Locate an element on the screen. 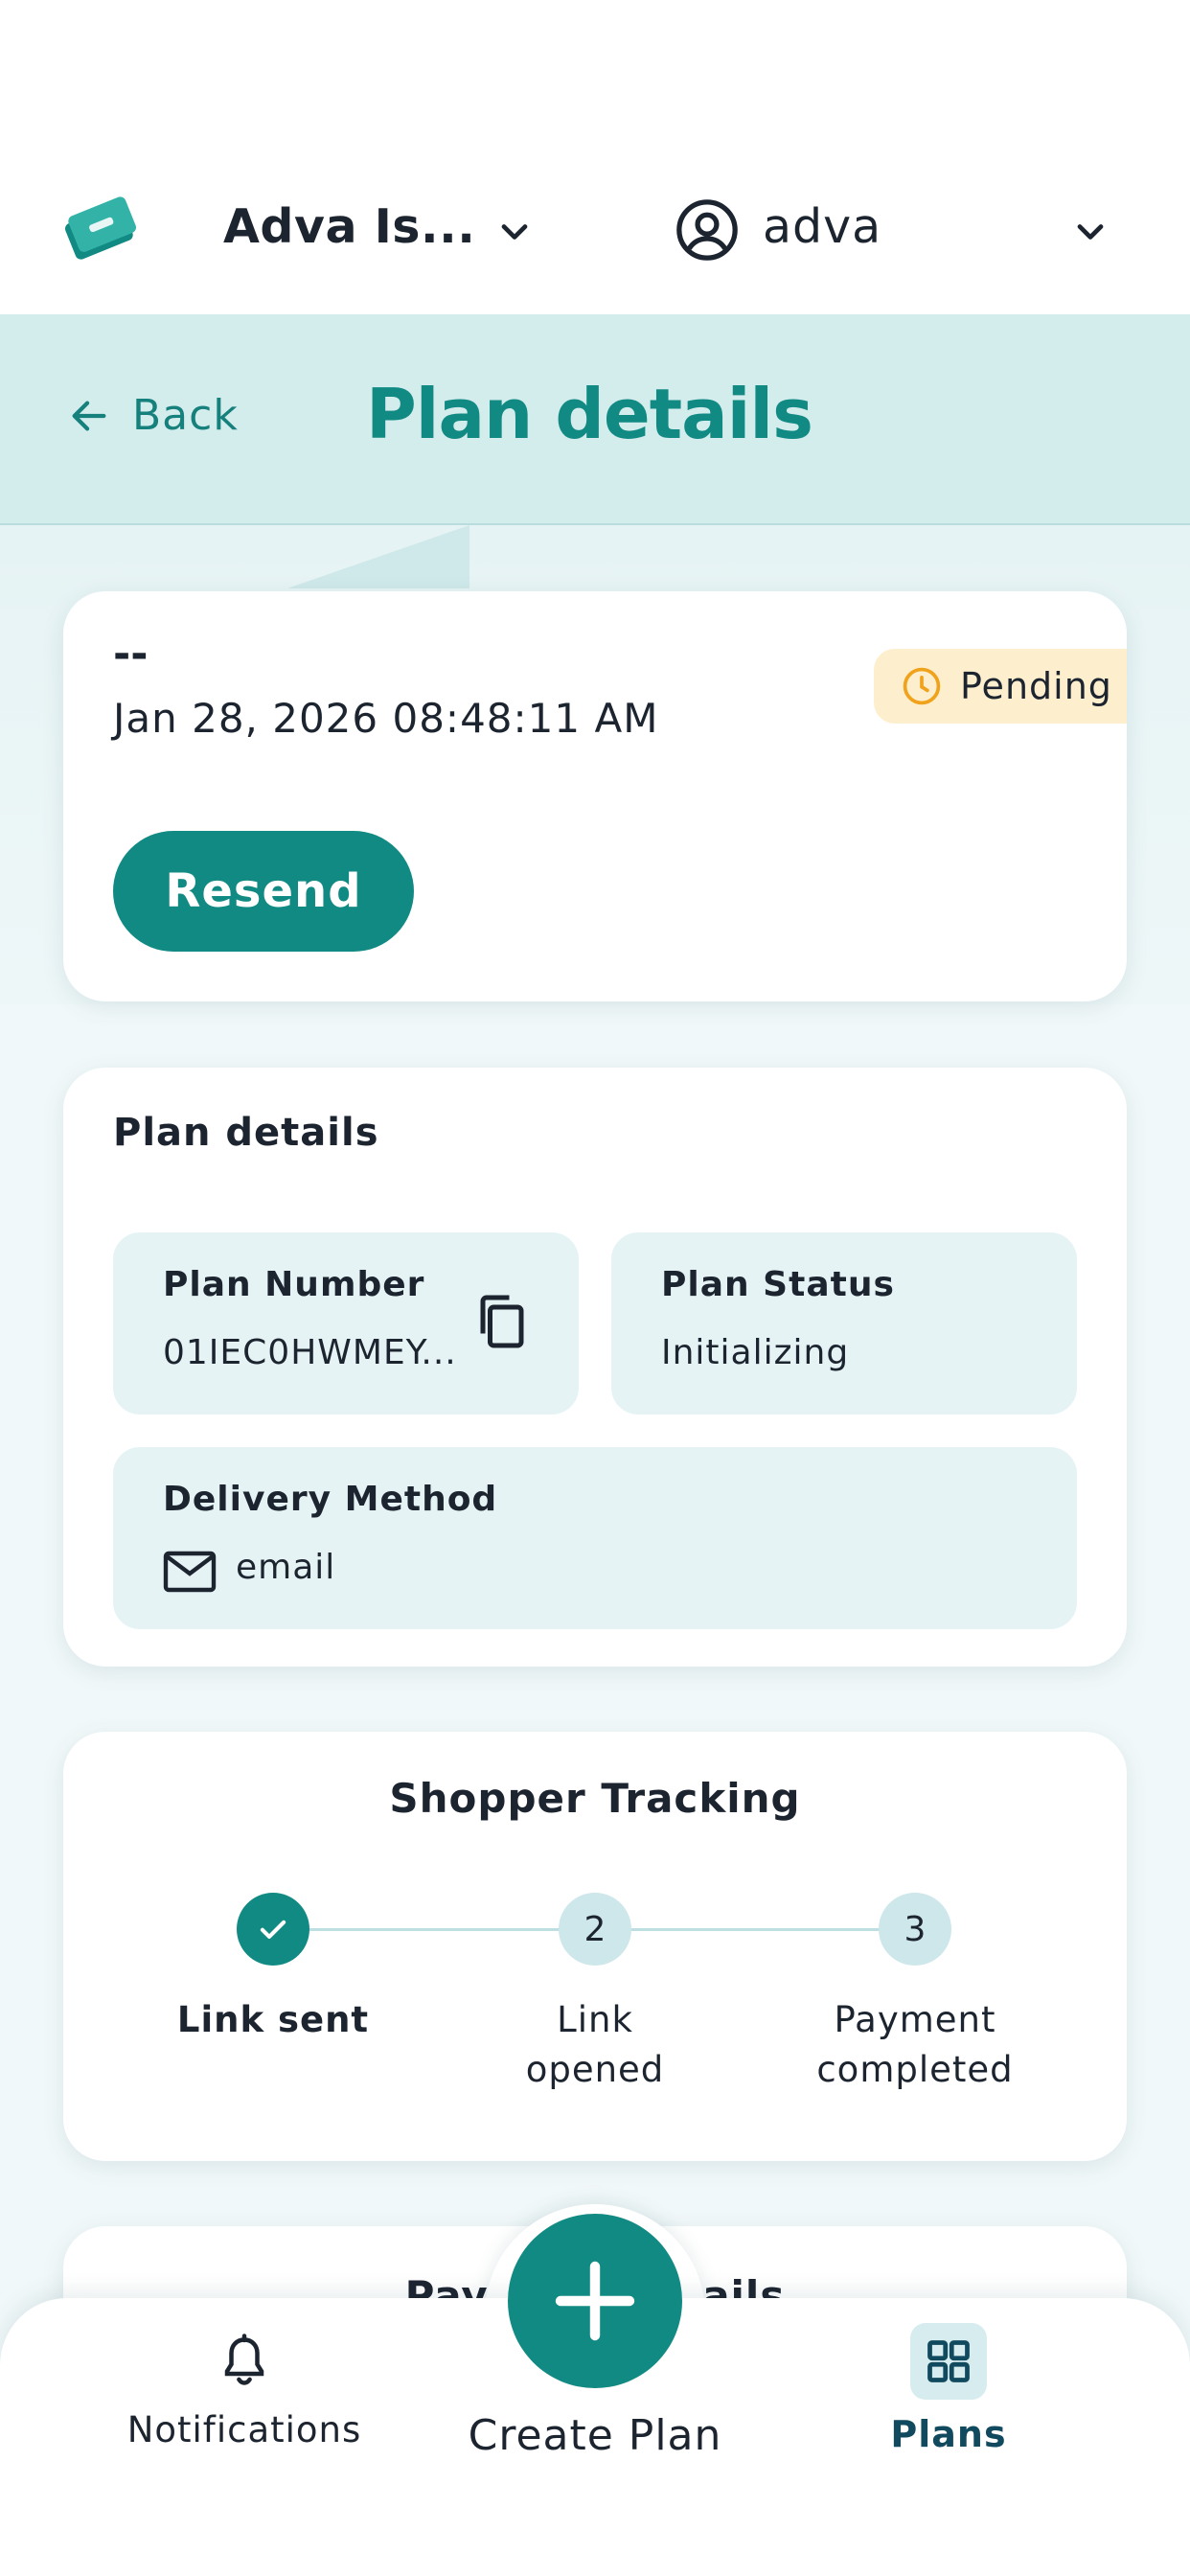 The height and width of the screenshot is (2576, 1190). grid-icon is located at coordinates (949, 2361).